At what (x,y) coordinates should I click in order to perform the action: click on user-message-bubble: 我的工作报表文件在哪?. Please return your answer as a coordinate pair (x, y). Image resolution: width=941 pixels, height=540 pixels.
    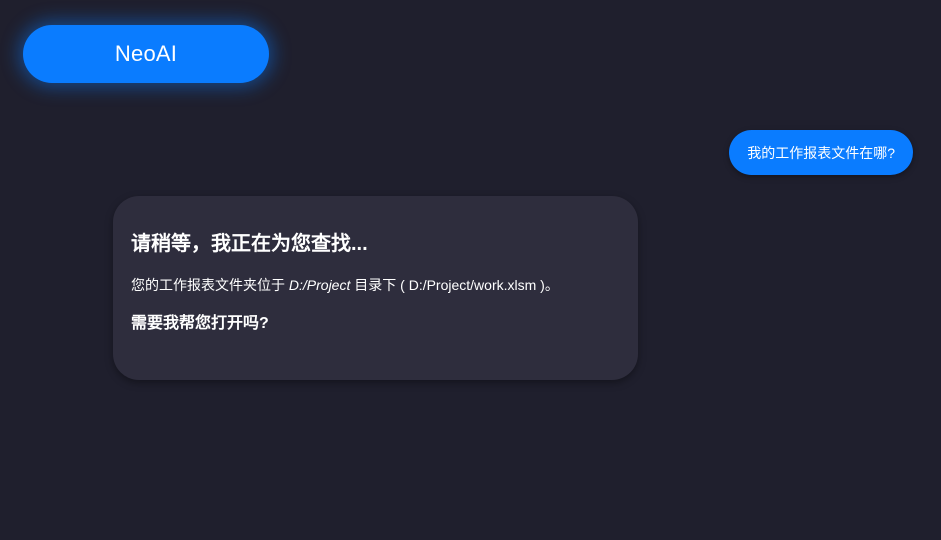
    Looking at the image, I should click on (821, 152).